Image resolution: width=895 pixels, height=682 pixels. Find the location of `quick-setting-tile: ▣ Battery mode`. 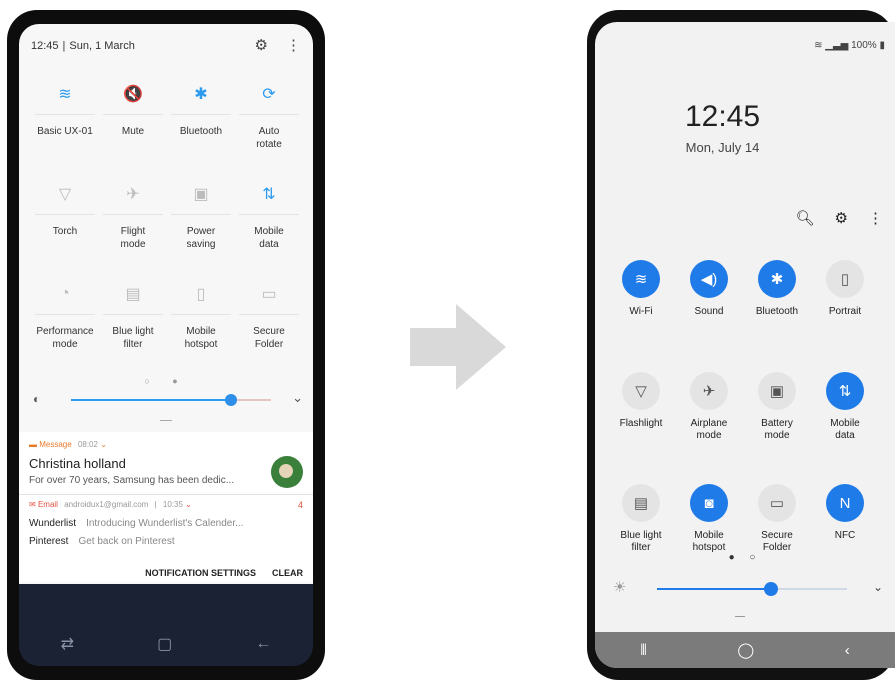

quick-setting-tile: ▣ Battery mode is located at coordinates (777, 428).